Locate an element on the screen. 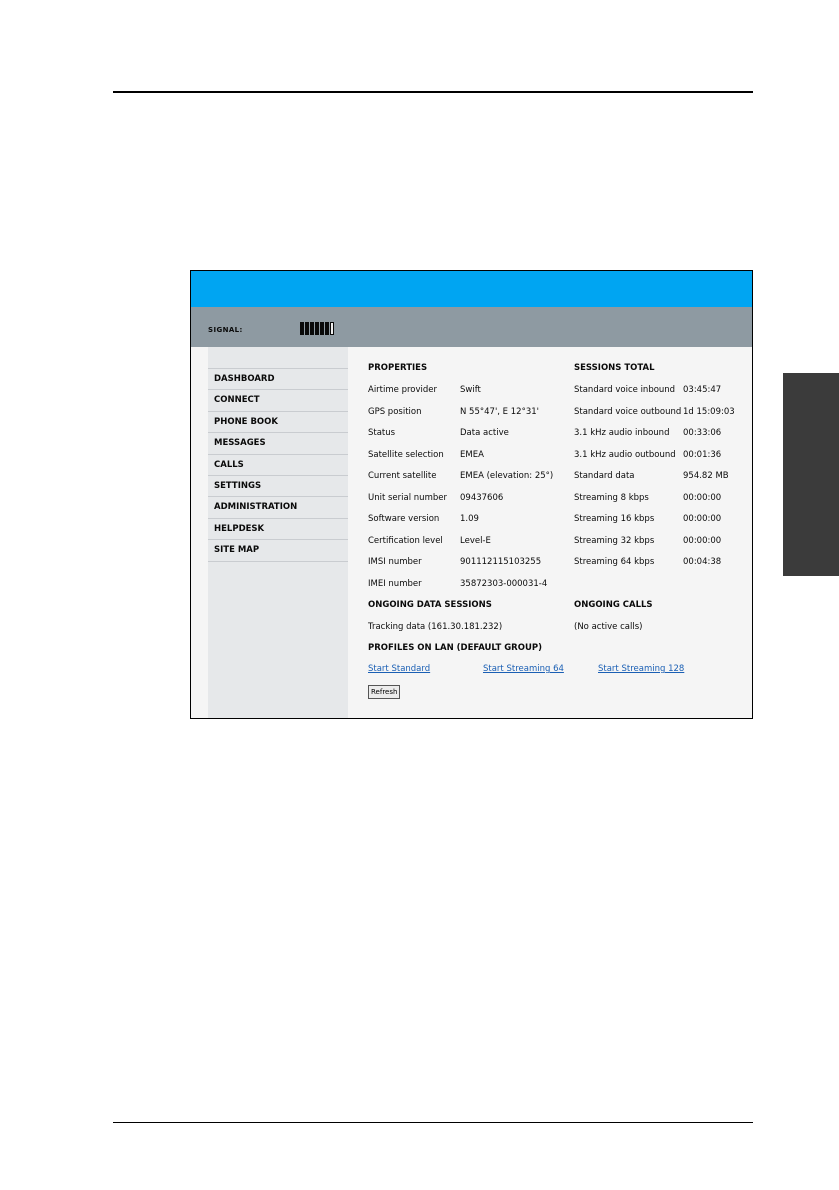 This screenshot has width=839, height=1190. property-value: 1.09 is located at coordinates (469, 519).